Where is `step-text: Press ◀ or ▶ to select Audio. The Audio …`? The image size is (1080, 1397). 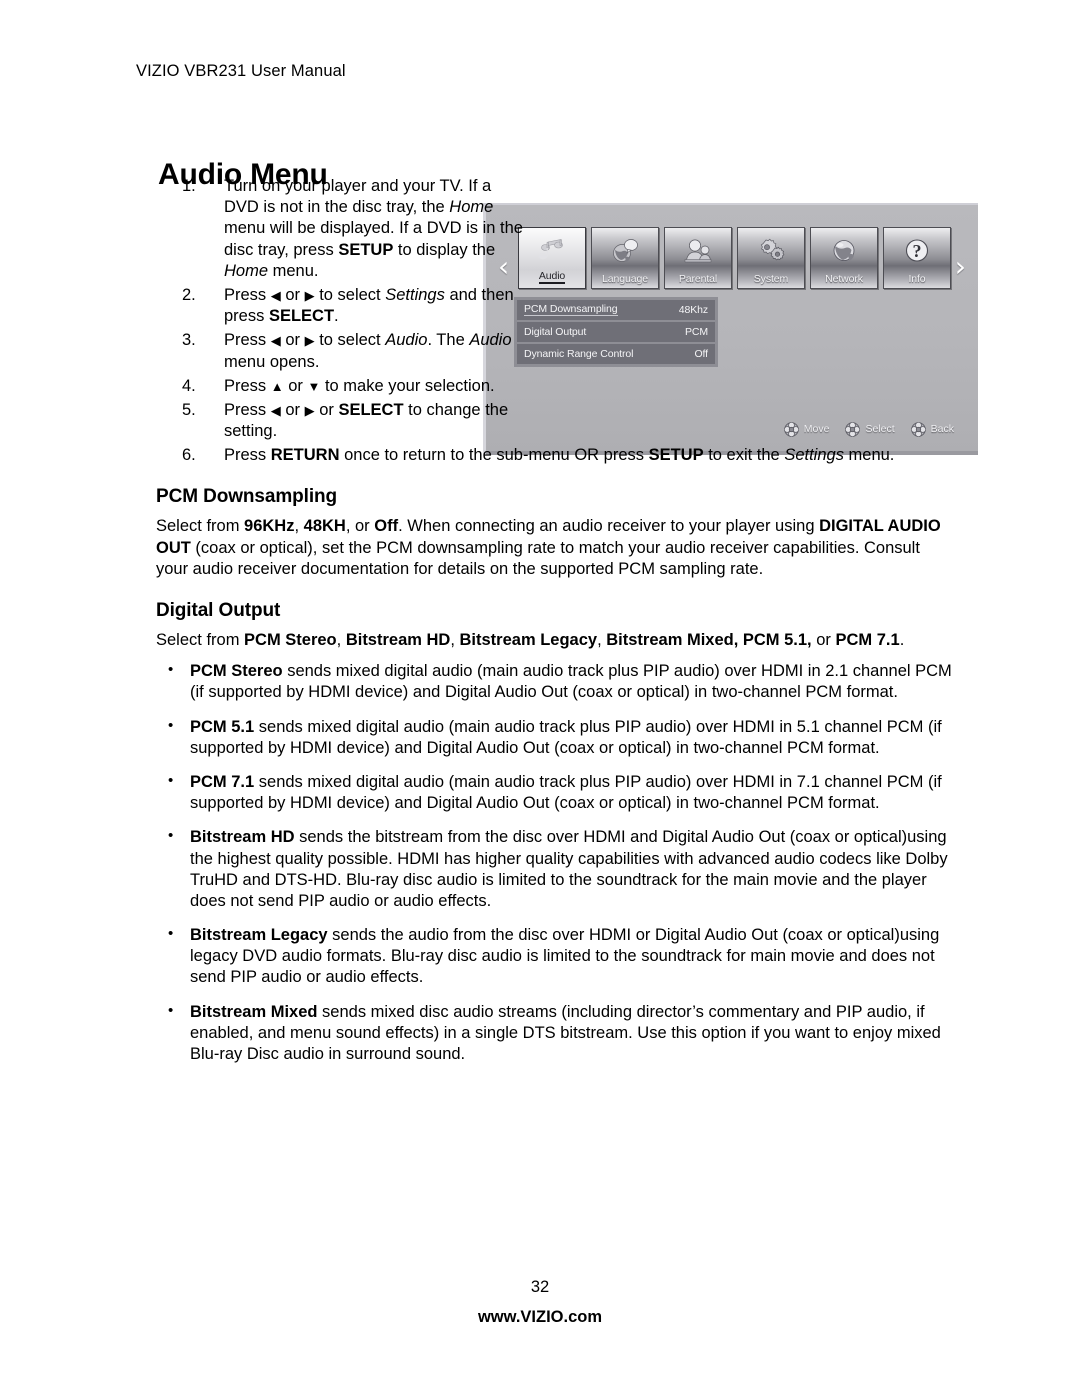 step-text: Press ◀ or ▶ to select Audio. The Audio … is located at coordinates (368, 351).